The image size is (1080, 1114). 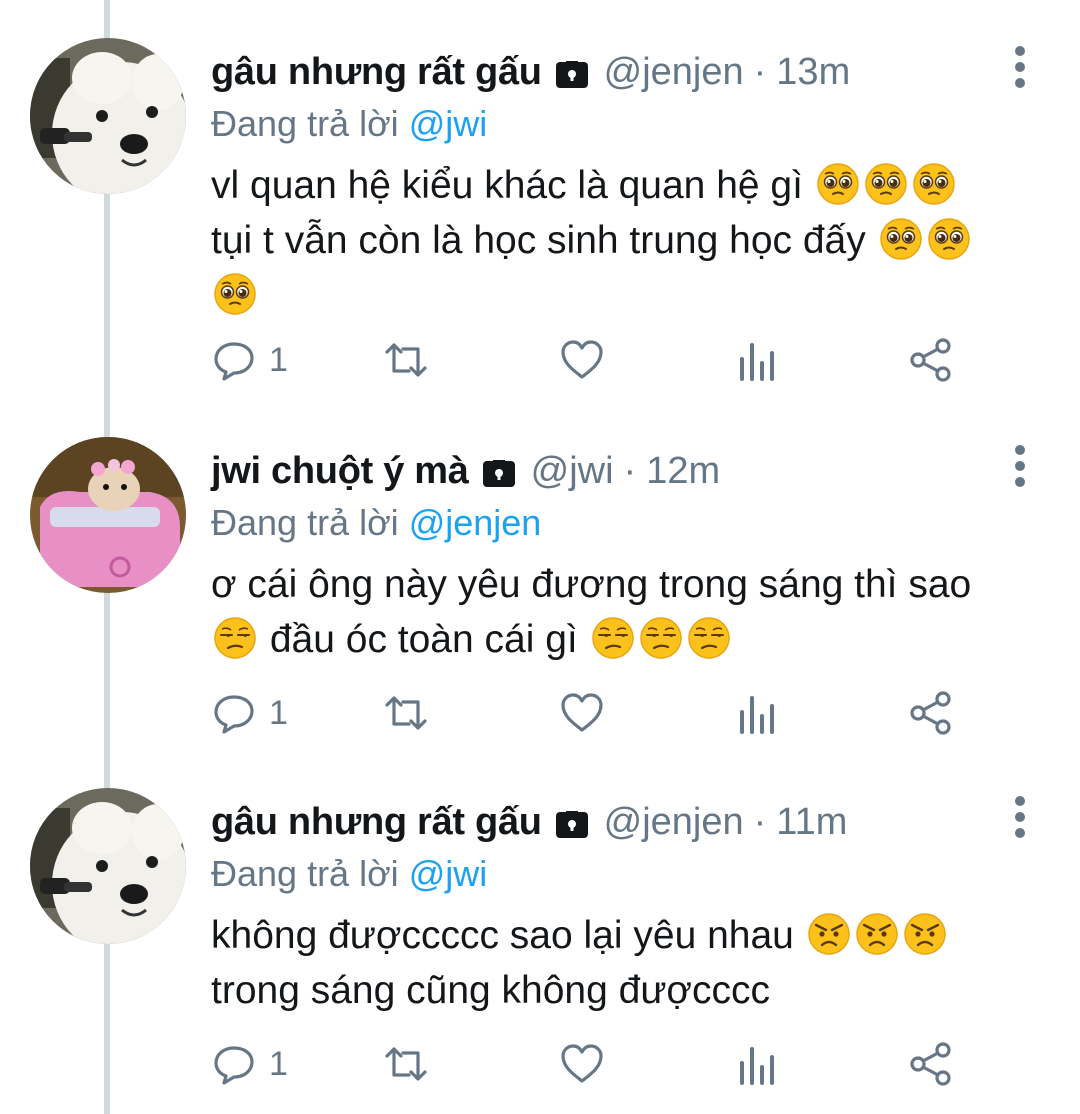 I want to click on tweet-text-line-1: vl quan hệ kiểu khác là quan hệ gì, so click(x=507, y=185).